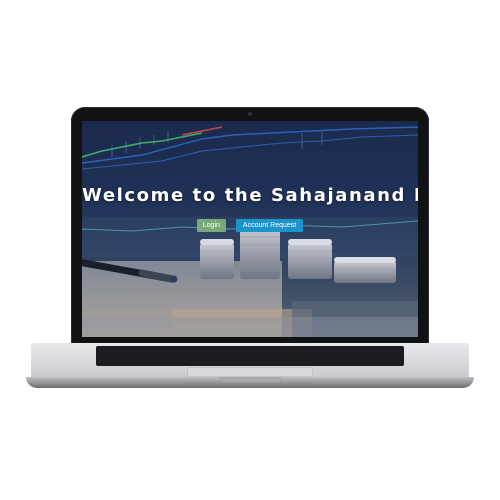 The width and height of the screenshot is (500, 500). I want to click on webcam, so click(250, 114).